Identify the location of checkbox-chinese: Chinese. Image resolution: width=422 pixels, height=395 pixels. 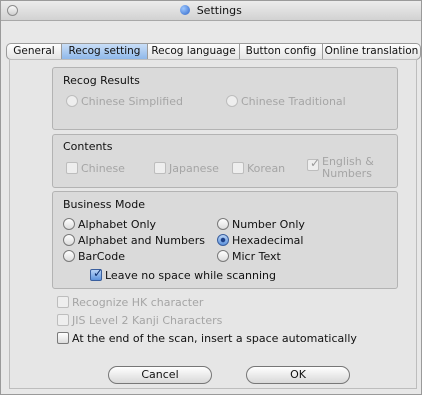
(95, 168).